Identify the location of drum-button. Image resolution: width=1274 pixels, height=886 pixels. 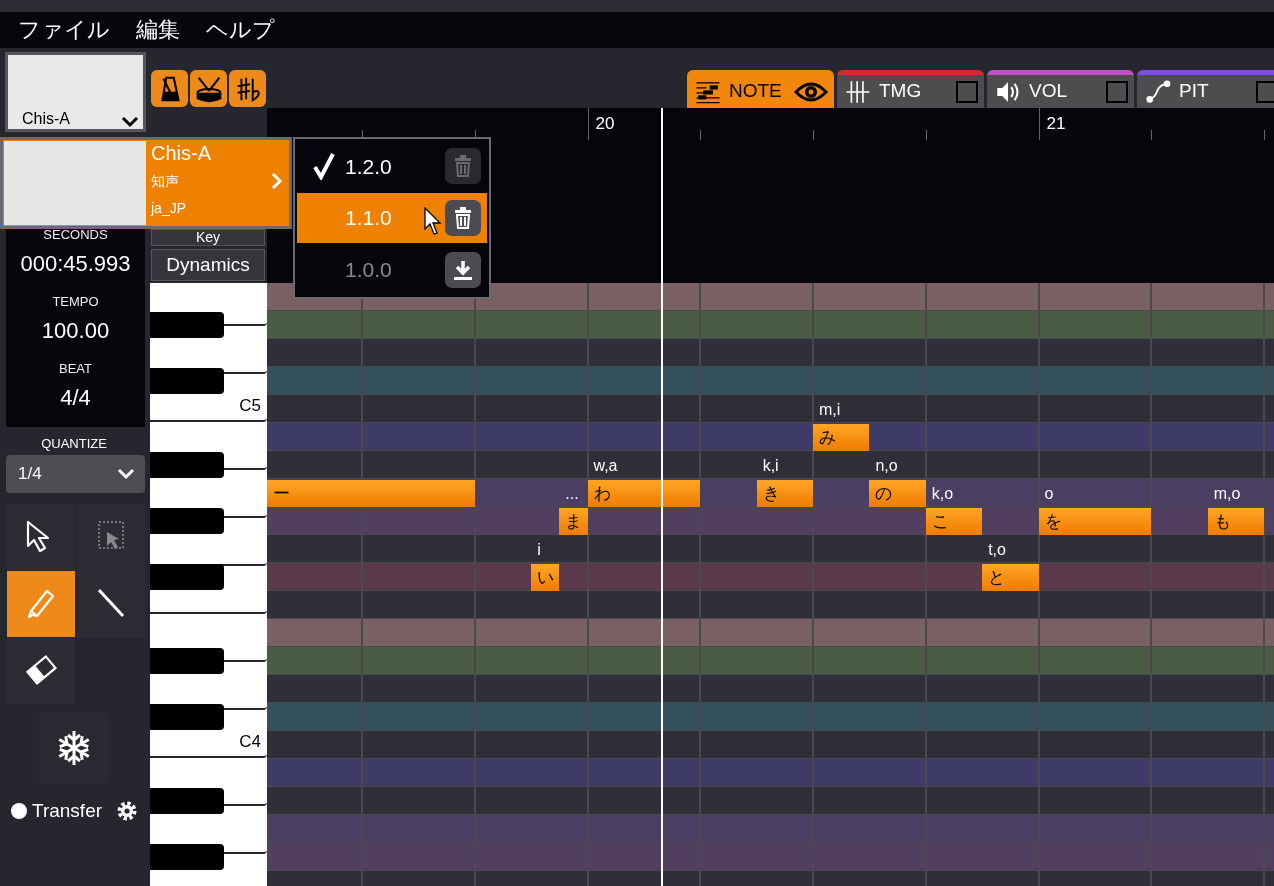
(208, 88).